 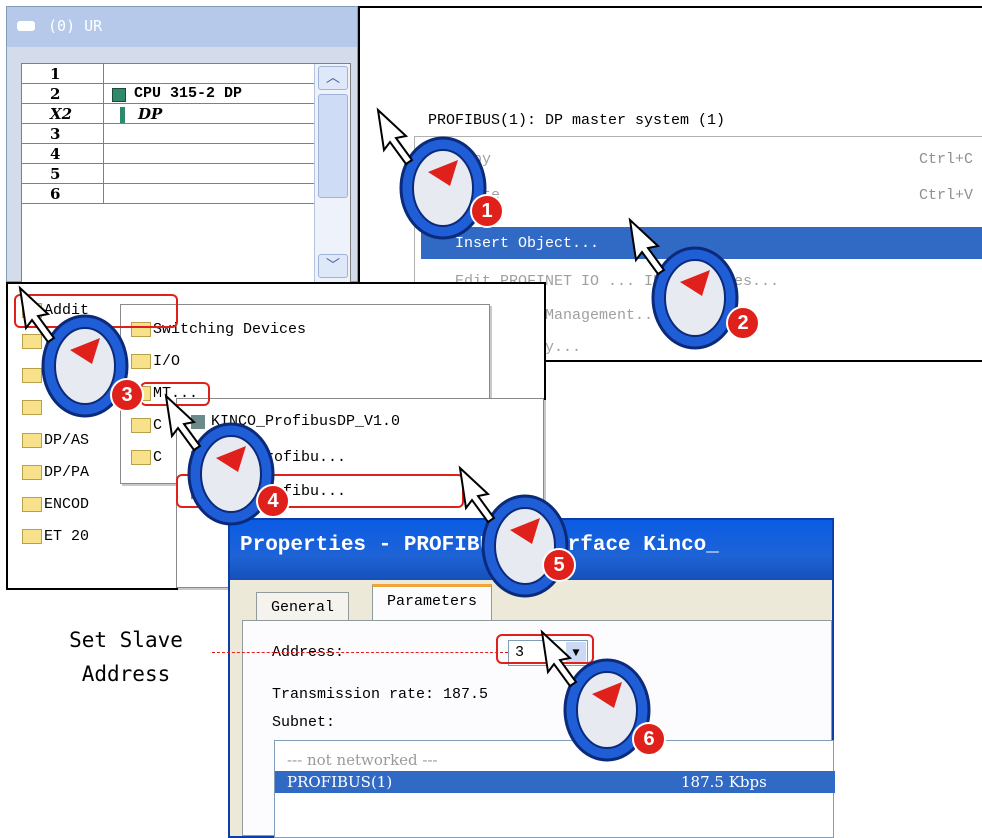 I want to click on rack-scrollbar: ︿ ﹀, so click(x=332, y=173).